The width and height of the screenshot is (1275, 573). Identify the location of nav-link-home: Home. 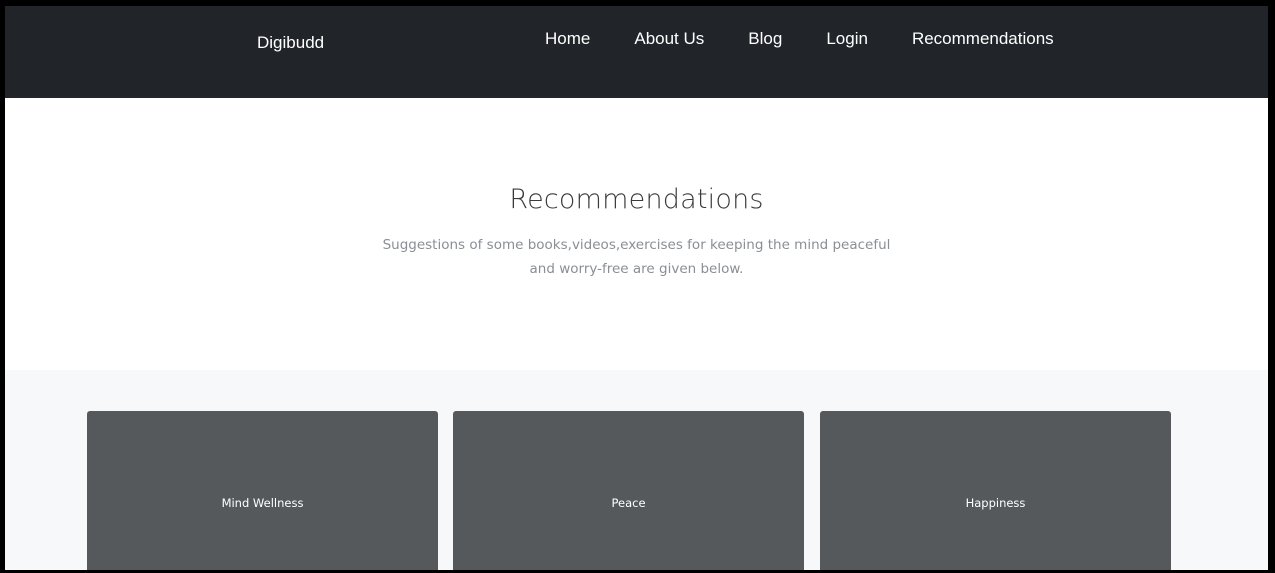
(567, 39).